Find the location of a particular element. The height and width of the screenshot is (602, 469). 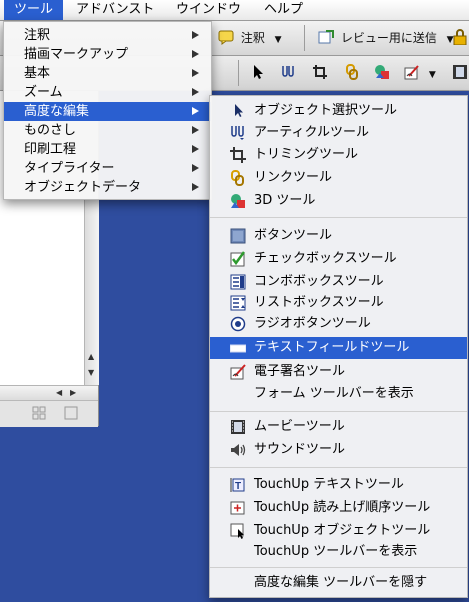

scroll-right-arrow-icon: ▶ is located at coordinates (73, 392).